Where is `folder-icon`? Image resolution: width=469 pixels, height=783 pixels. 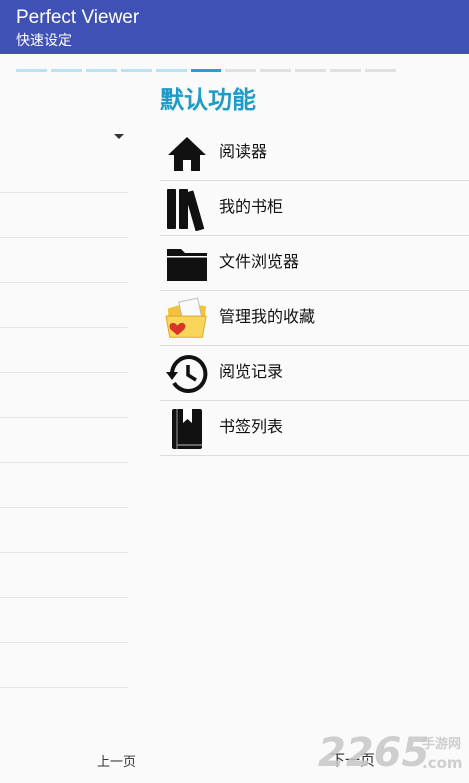 folder-icon is located at coordinates (187, 264).